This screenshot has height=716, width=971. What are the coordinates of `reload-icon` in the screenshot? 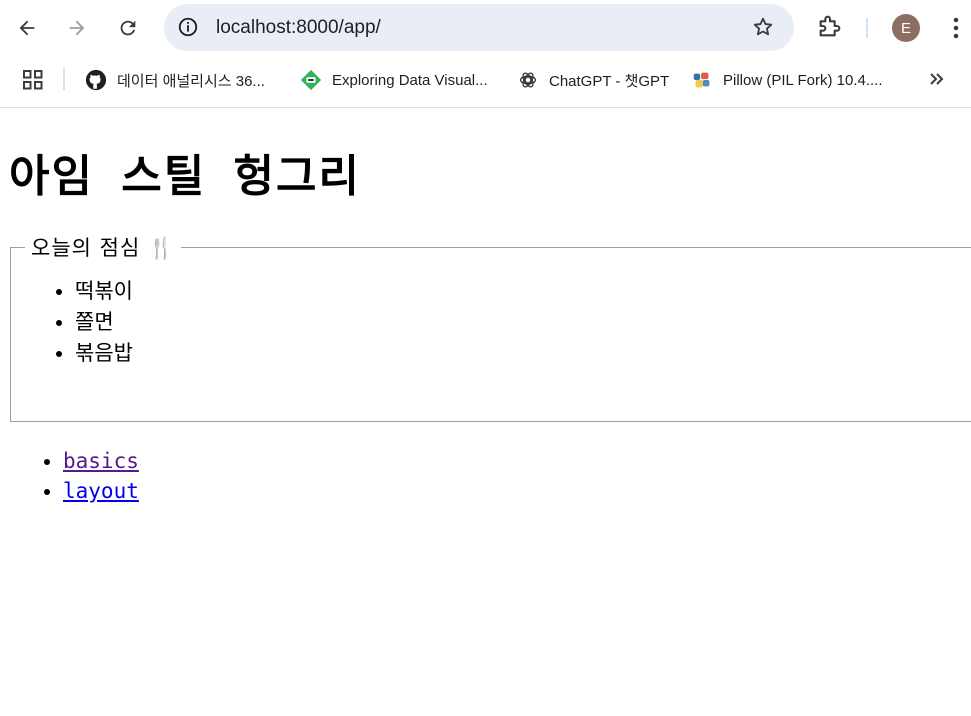 It's located at (128, 28).